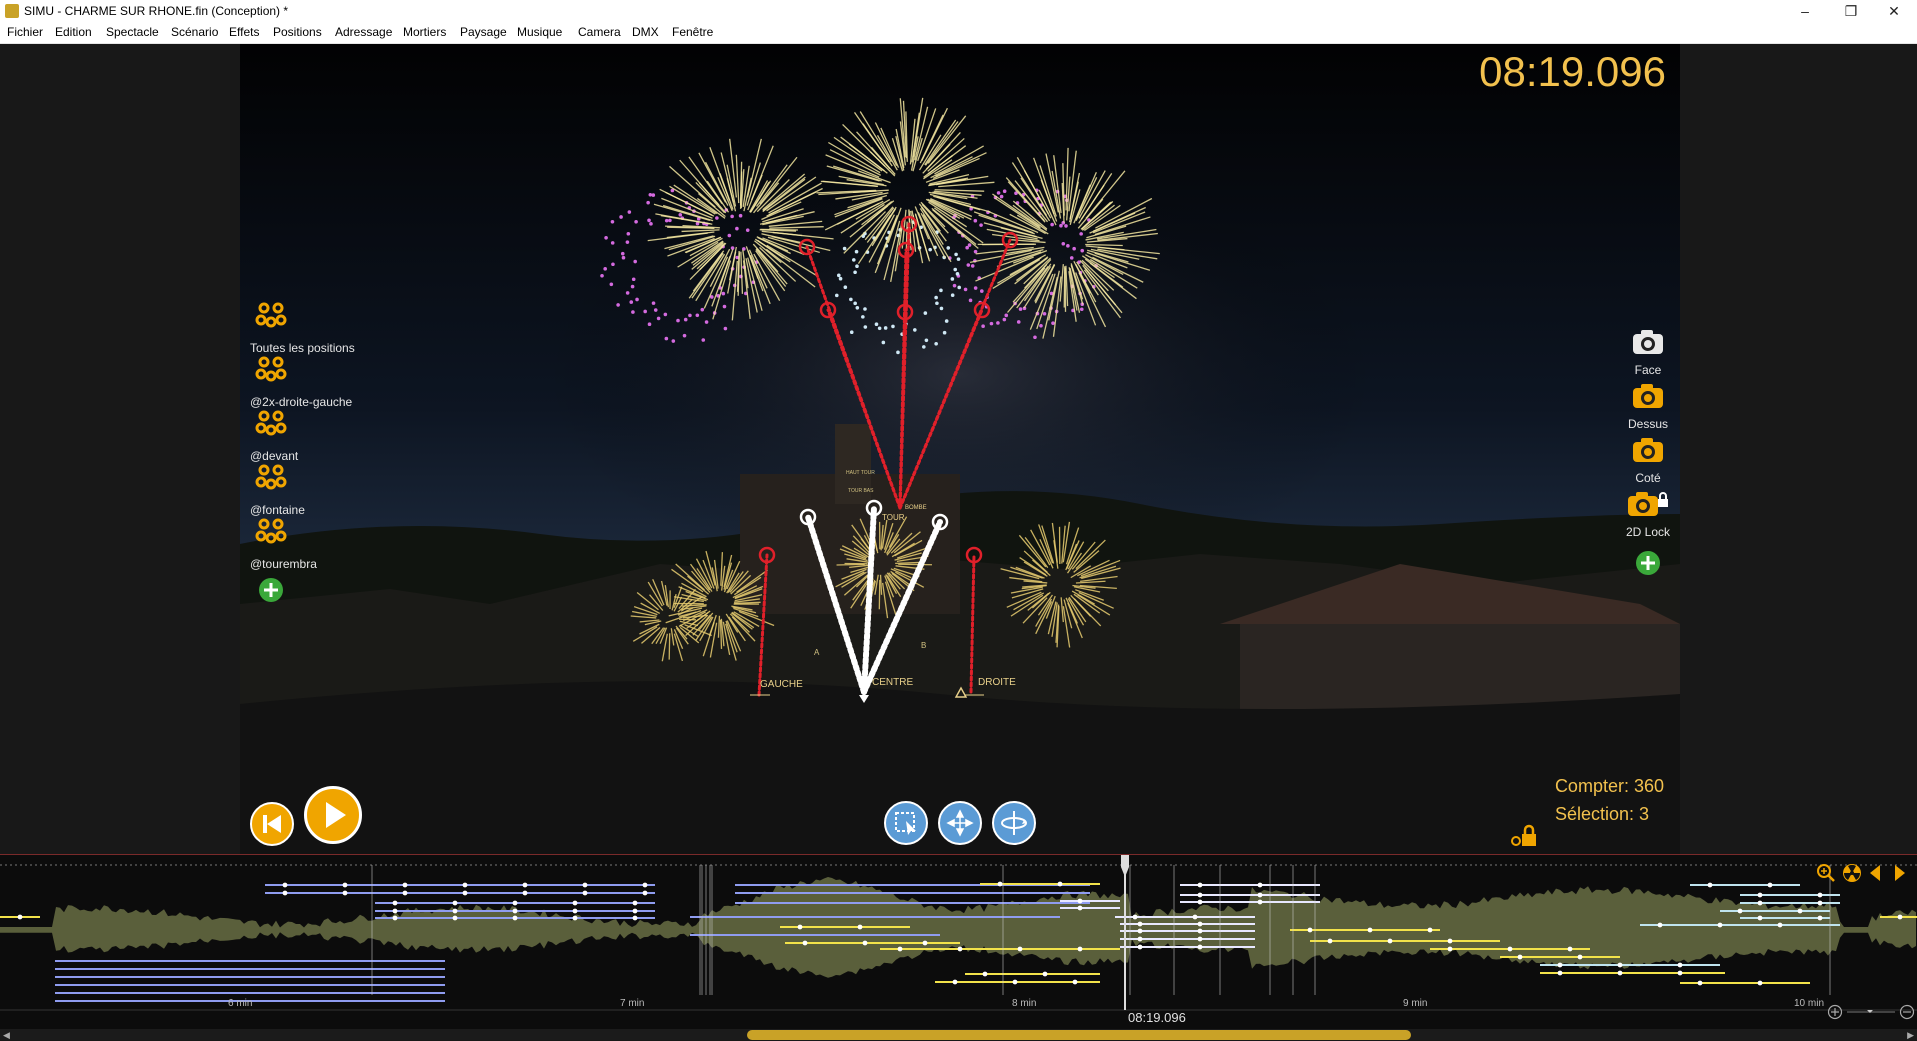  Describe the element at coordinates (1648, 563) in the screenshot. I see `add-camera-button` at that location.